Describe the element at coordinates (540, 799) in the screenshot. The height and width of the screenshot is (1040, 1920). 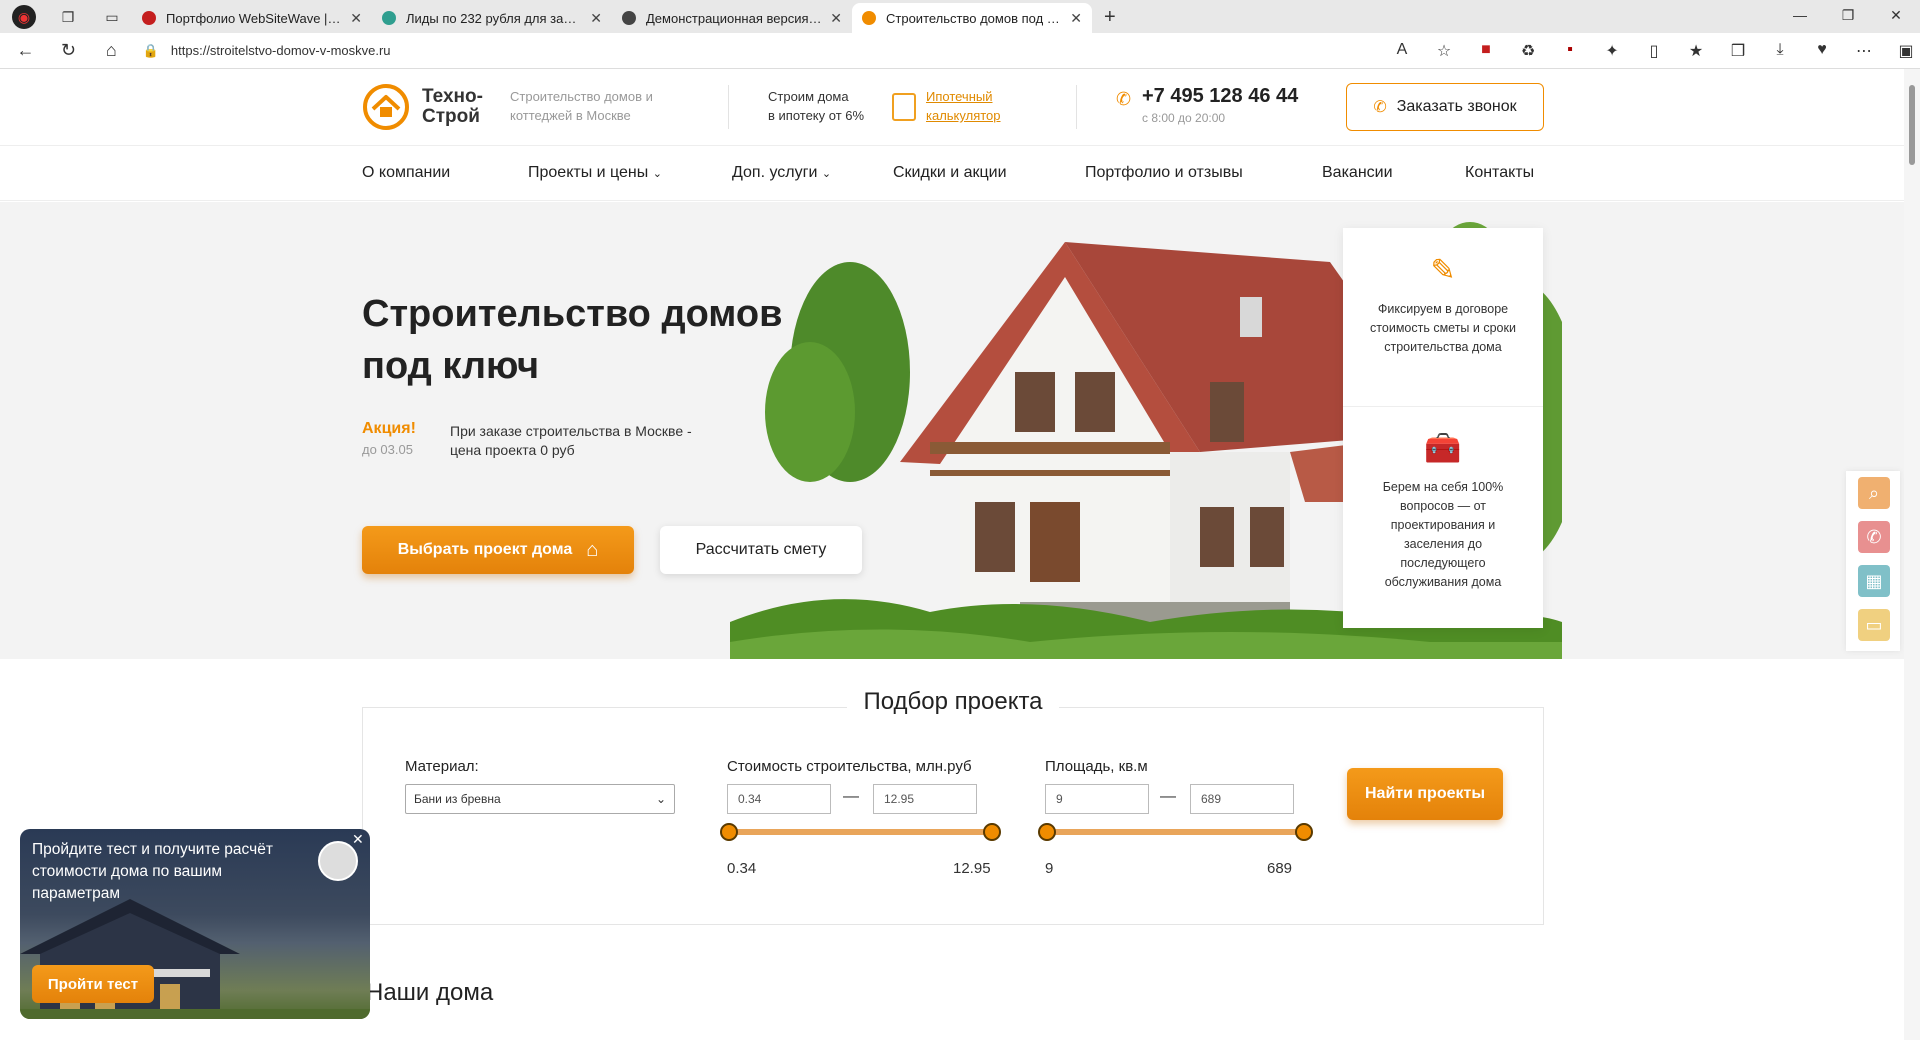
I see `material-select: Бани из бревна ⌄` at that location.